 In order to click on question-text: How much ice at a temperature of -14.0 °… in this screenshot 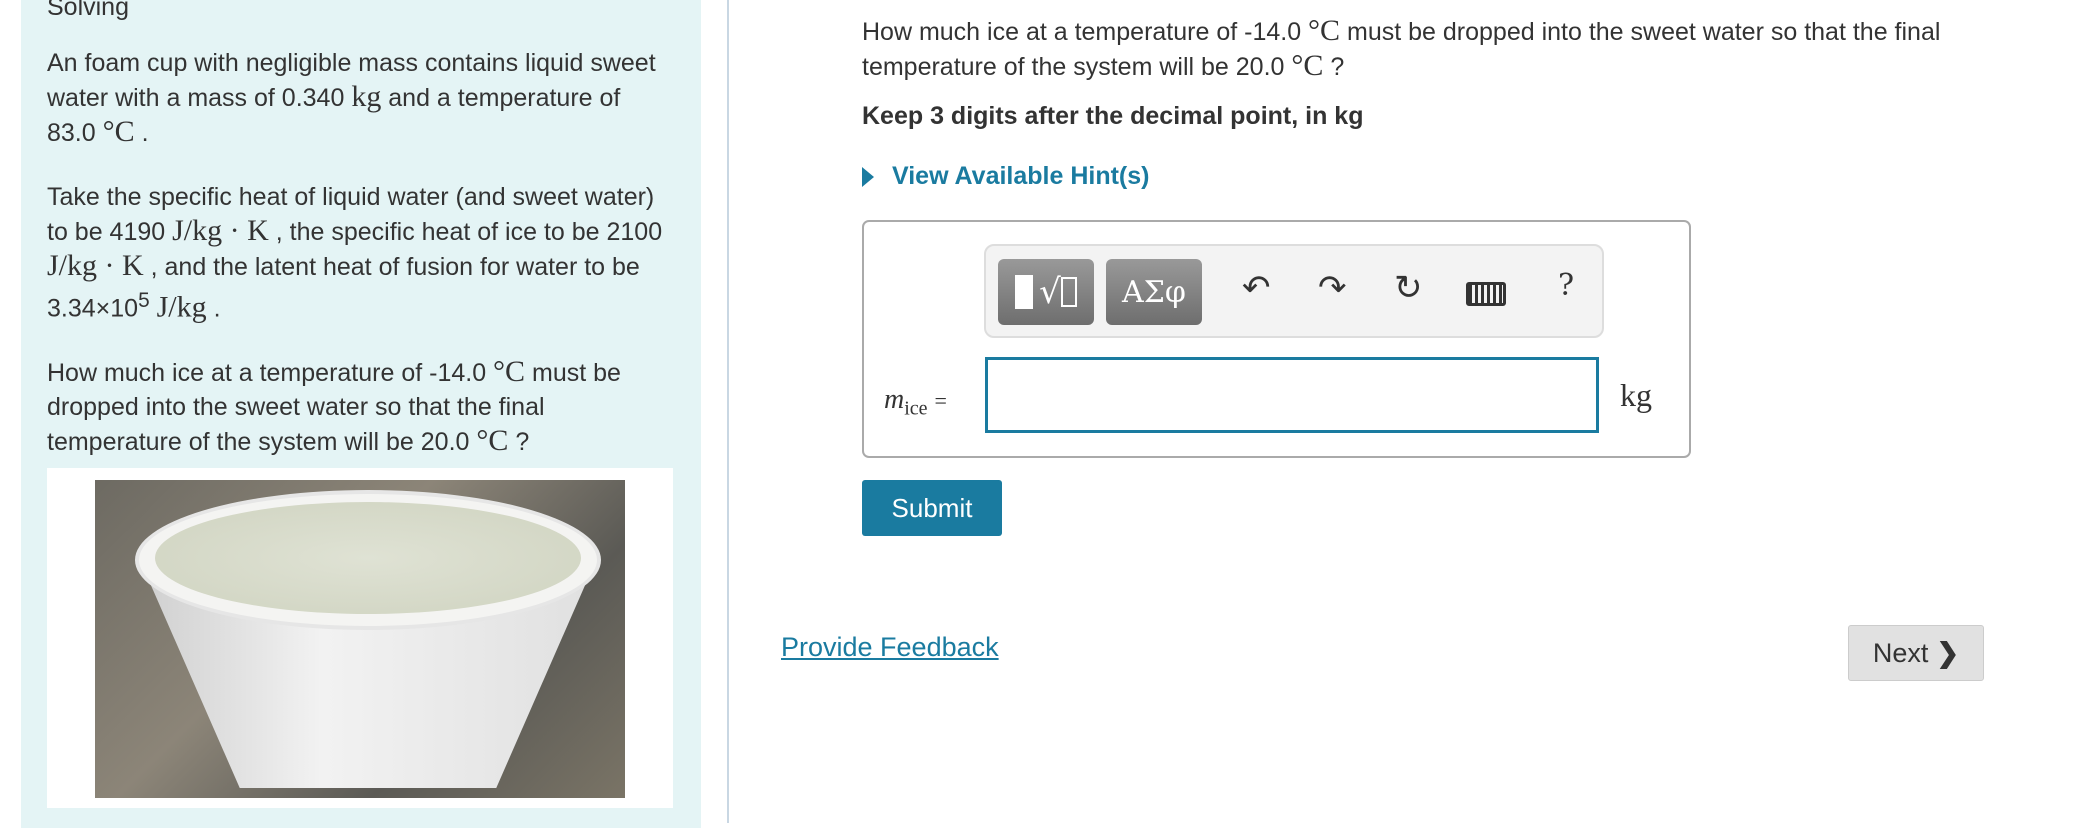, I will do `click(1412, 49)`.